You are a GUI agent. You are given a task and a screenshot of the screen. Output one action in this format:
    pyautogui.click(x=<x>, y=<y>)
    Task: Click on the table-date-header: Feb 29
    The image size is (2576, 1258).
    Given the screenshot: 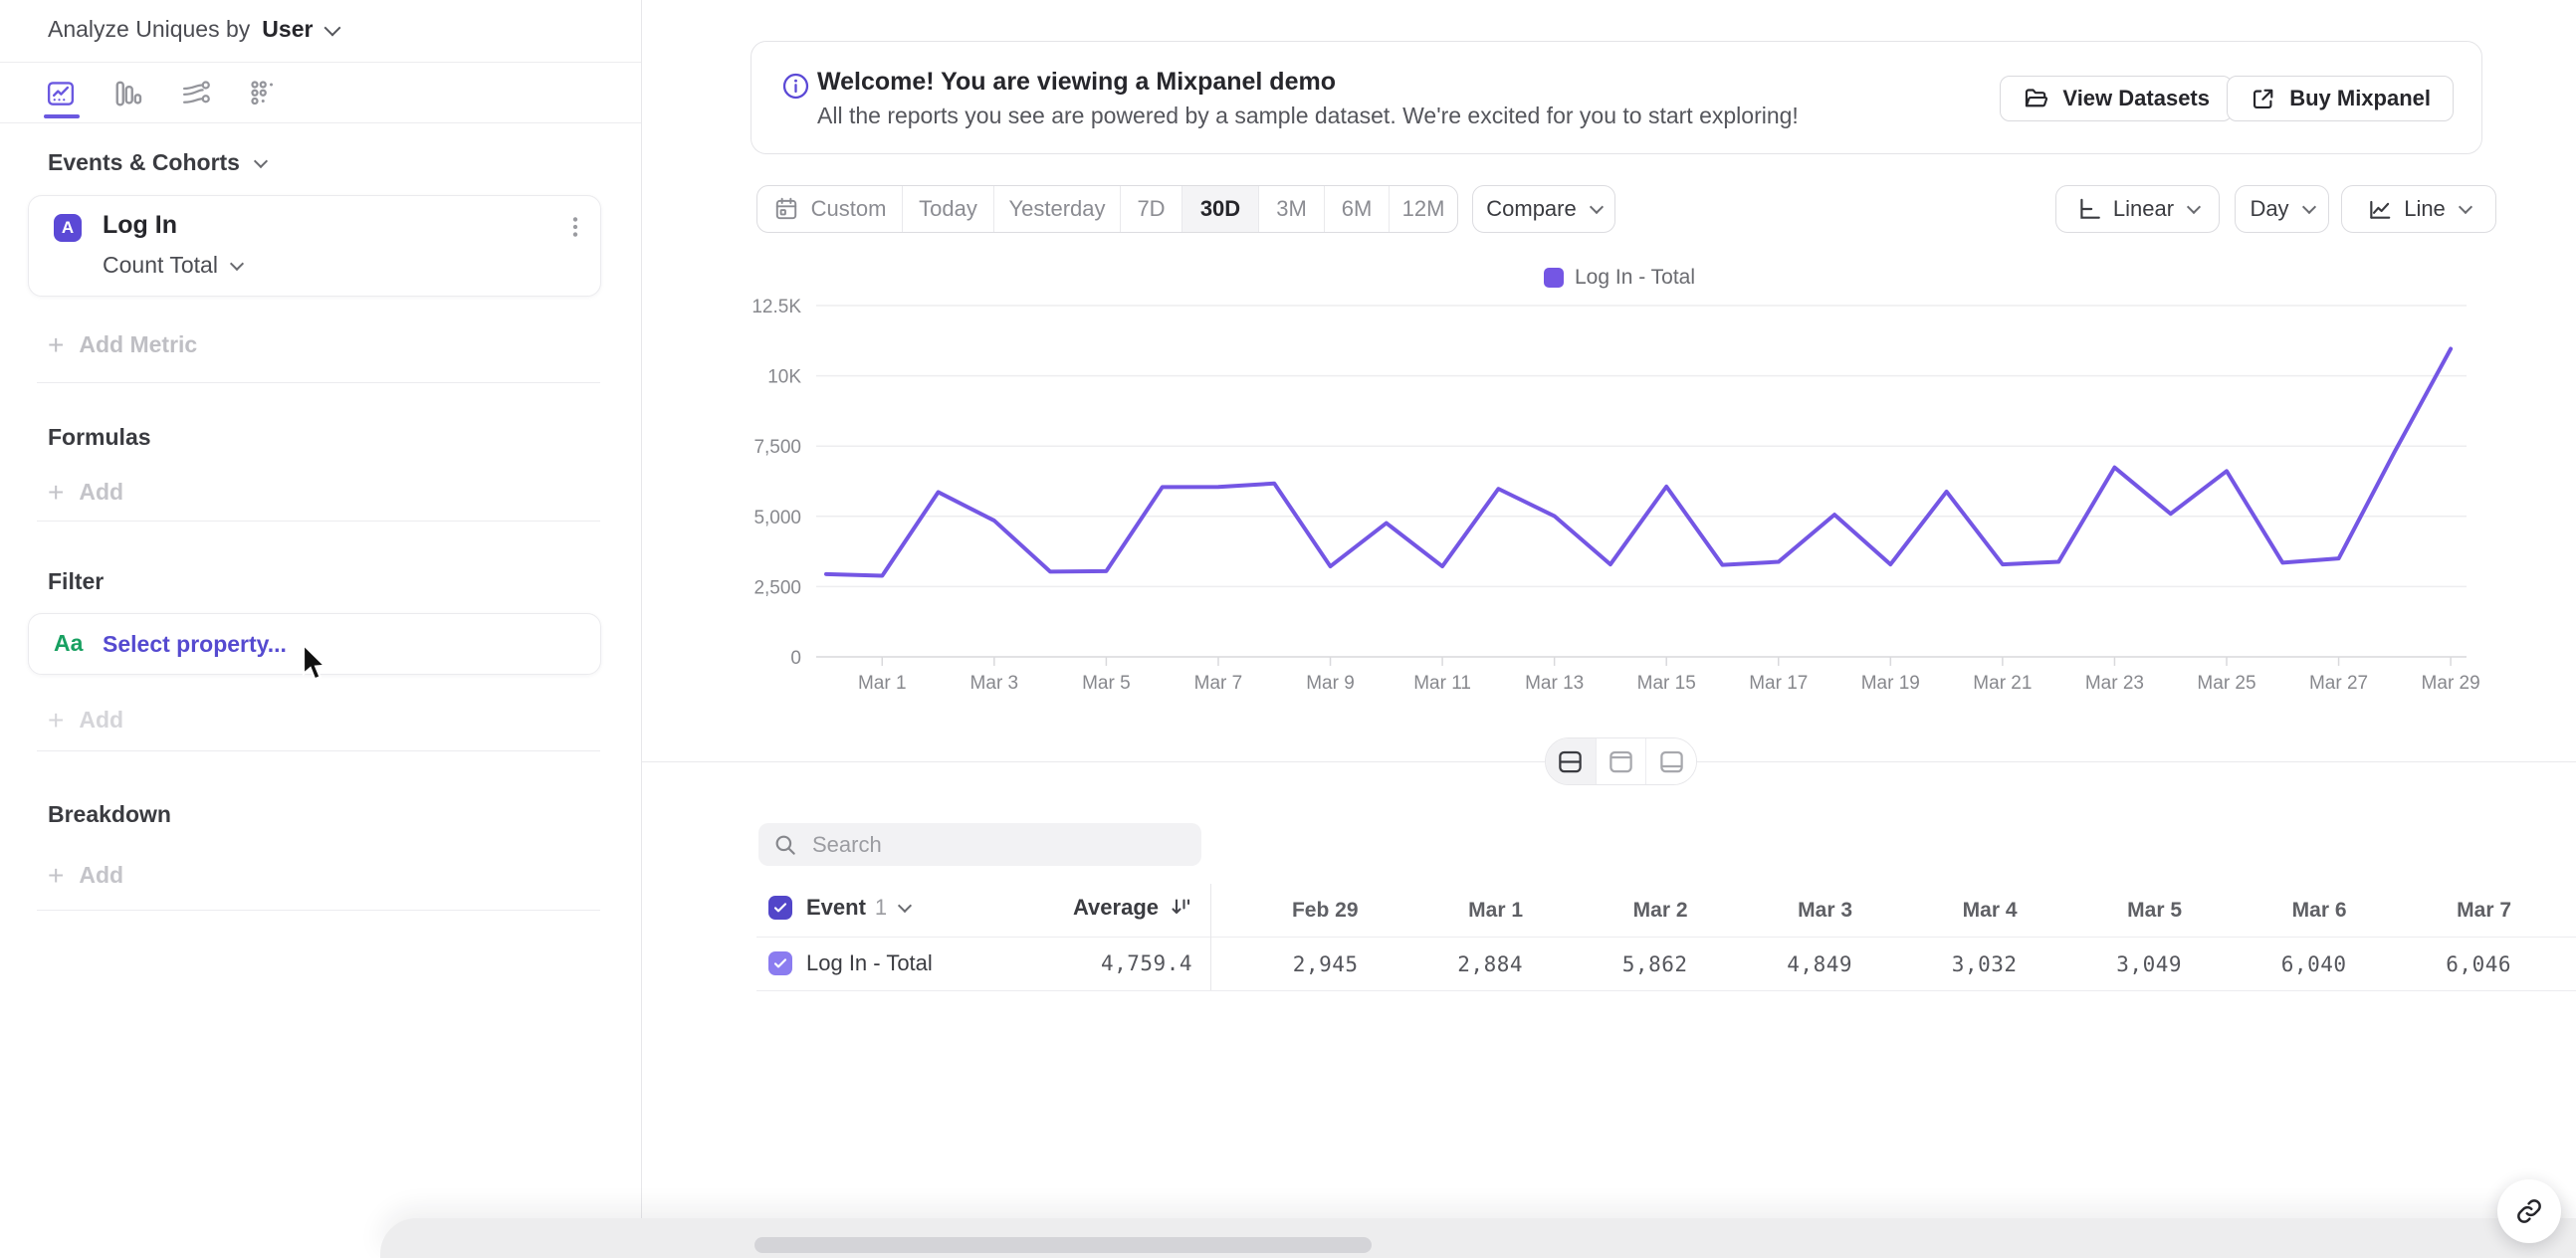 What is the action you would take?
    pyautogui.click(x=1276, y=911)
    